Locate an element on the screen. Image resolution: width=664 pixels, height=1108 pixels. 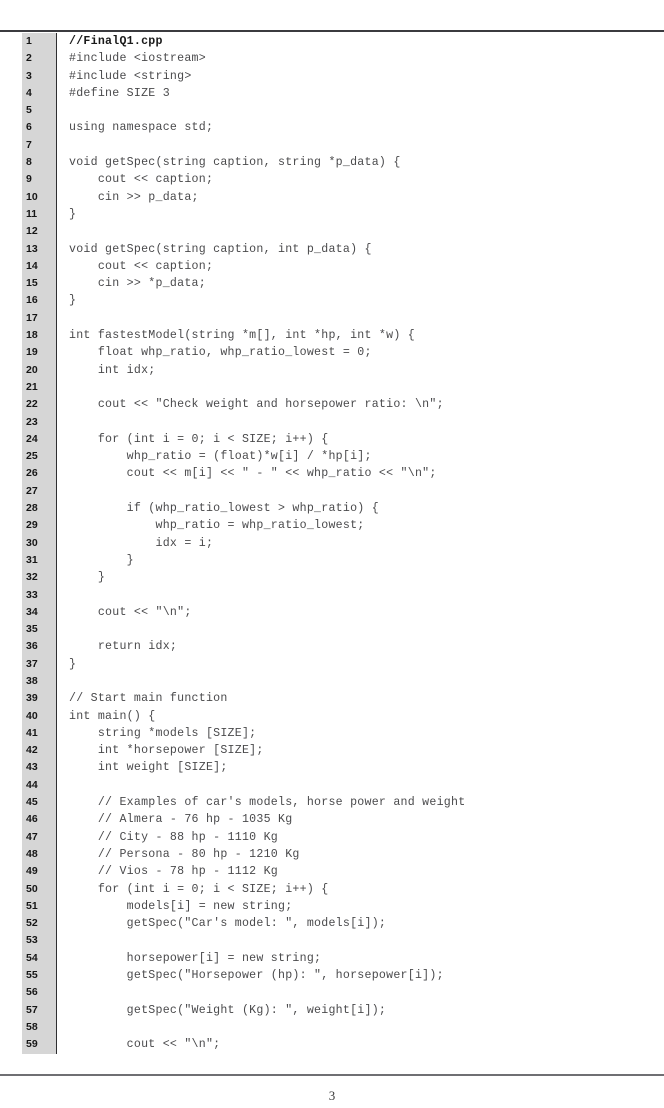
line-number: 34 is located at coordinates (39, 612).